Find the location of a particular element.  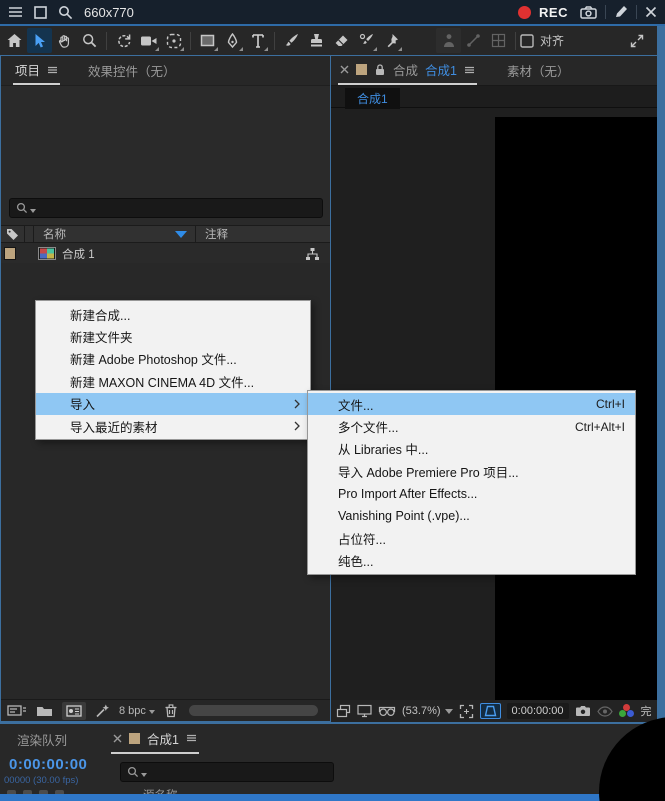

name-column-label: 名称 is located at coordinates (54, 235).